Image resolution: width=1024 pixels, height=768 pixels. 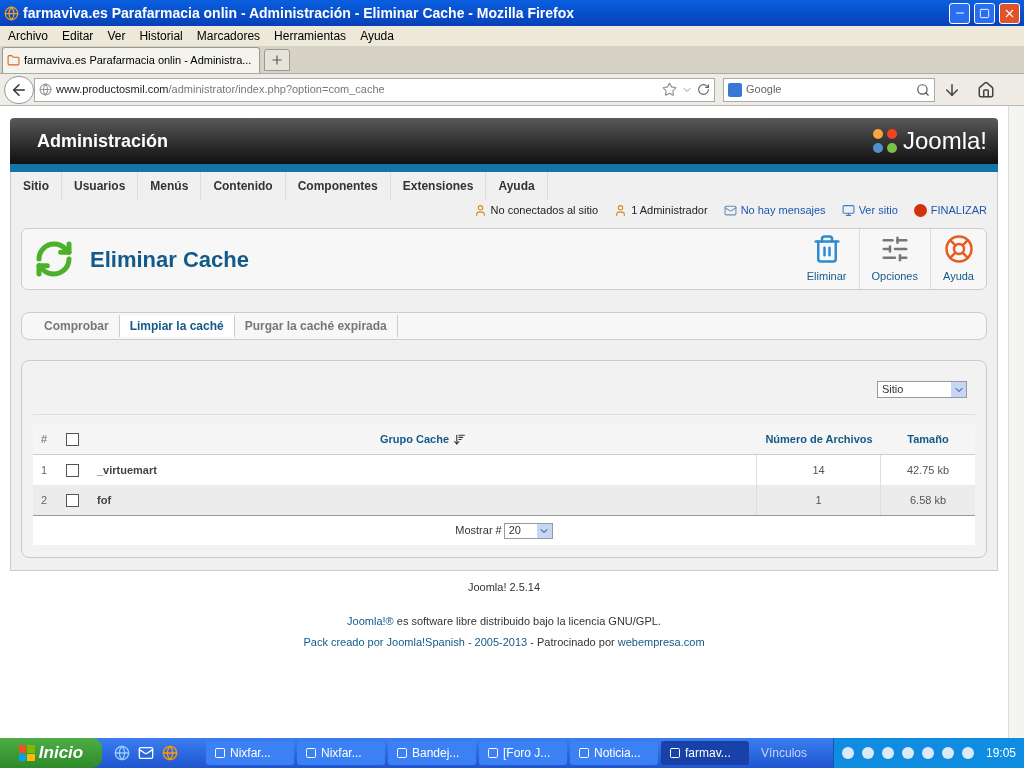 What do you see at coordinates (51, 753) in the screenshot?
I see `start-button: Inicio` at bounding box center [51, 753].